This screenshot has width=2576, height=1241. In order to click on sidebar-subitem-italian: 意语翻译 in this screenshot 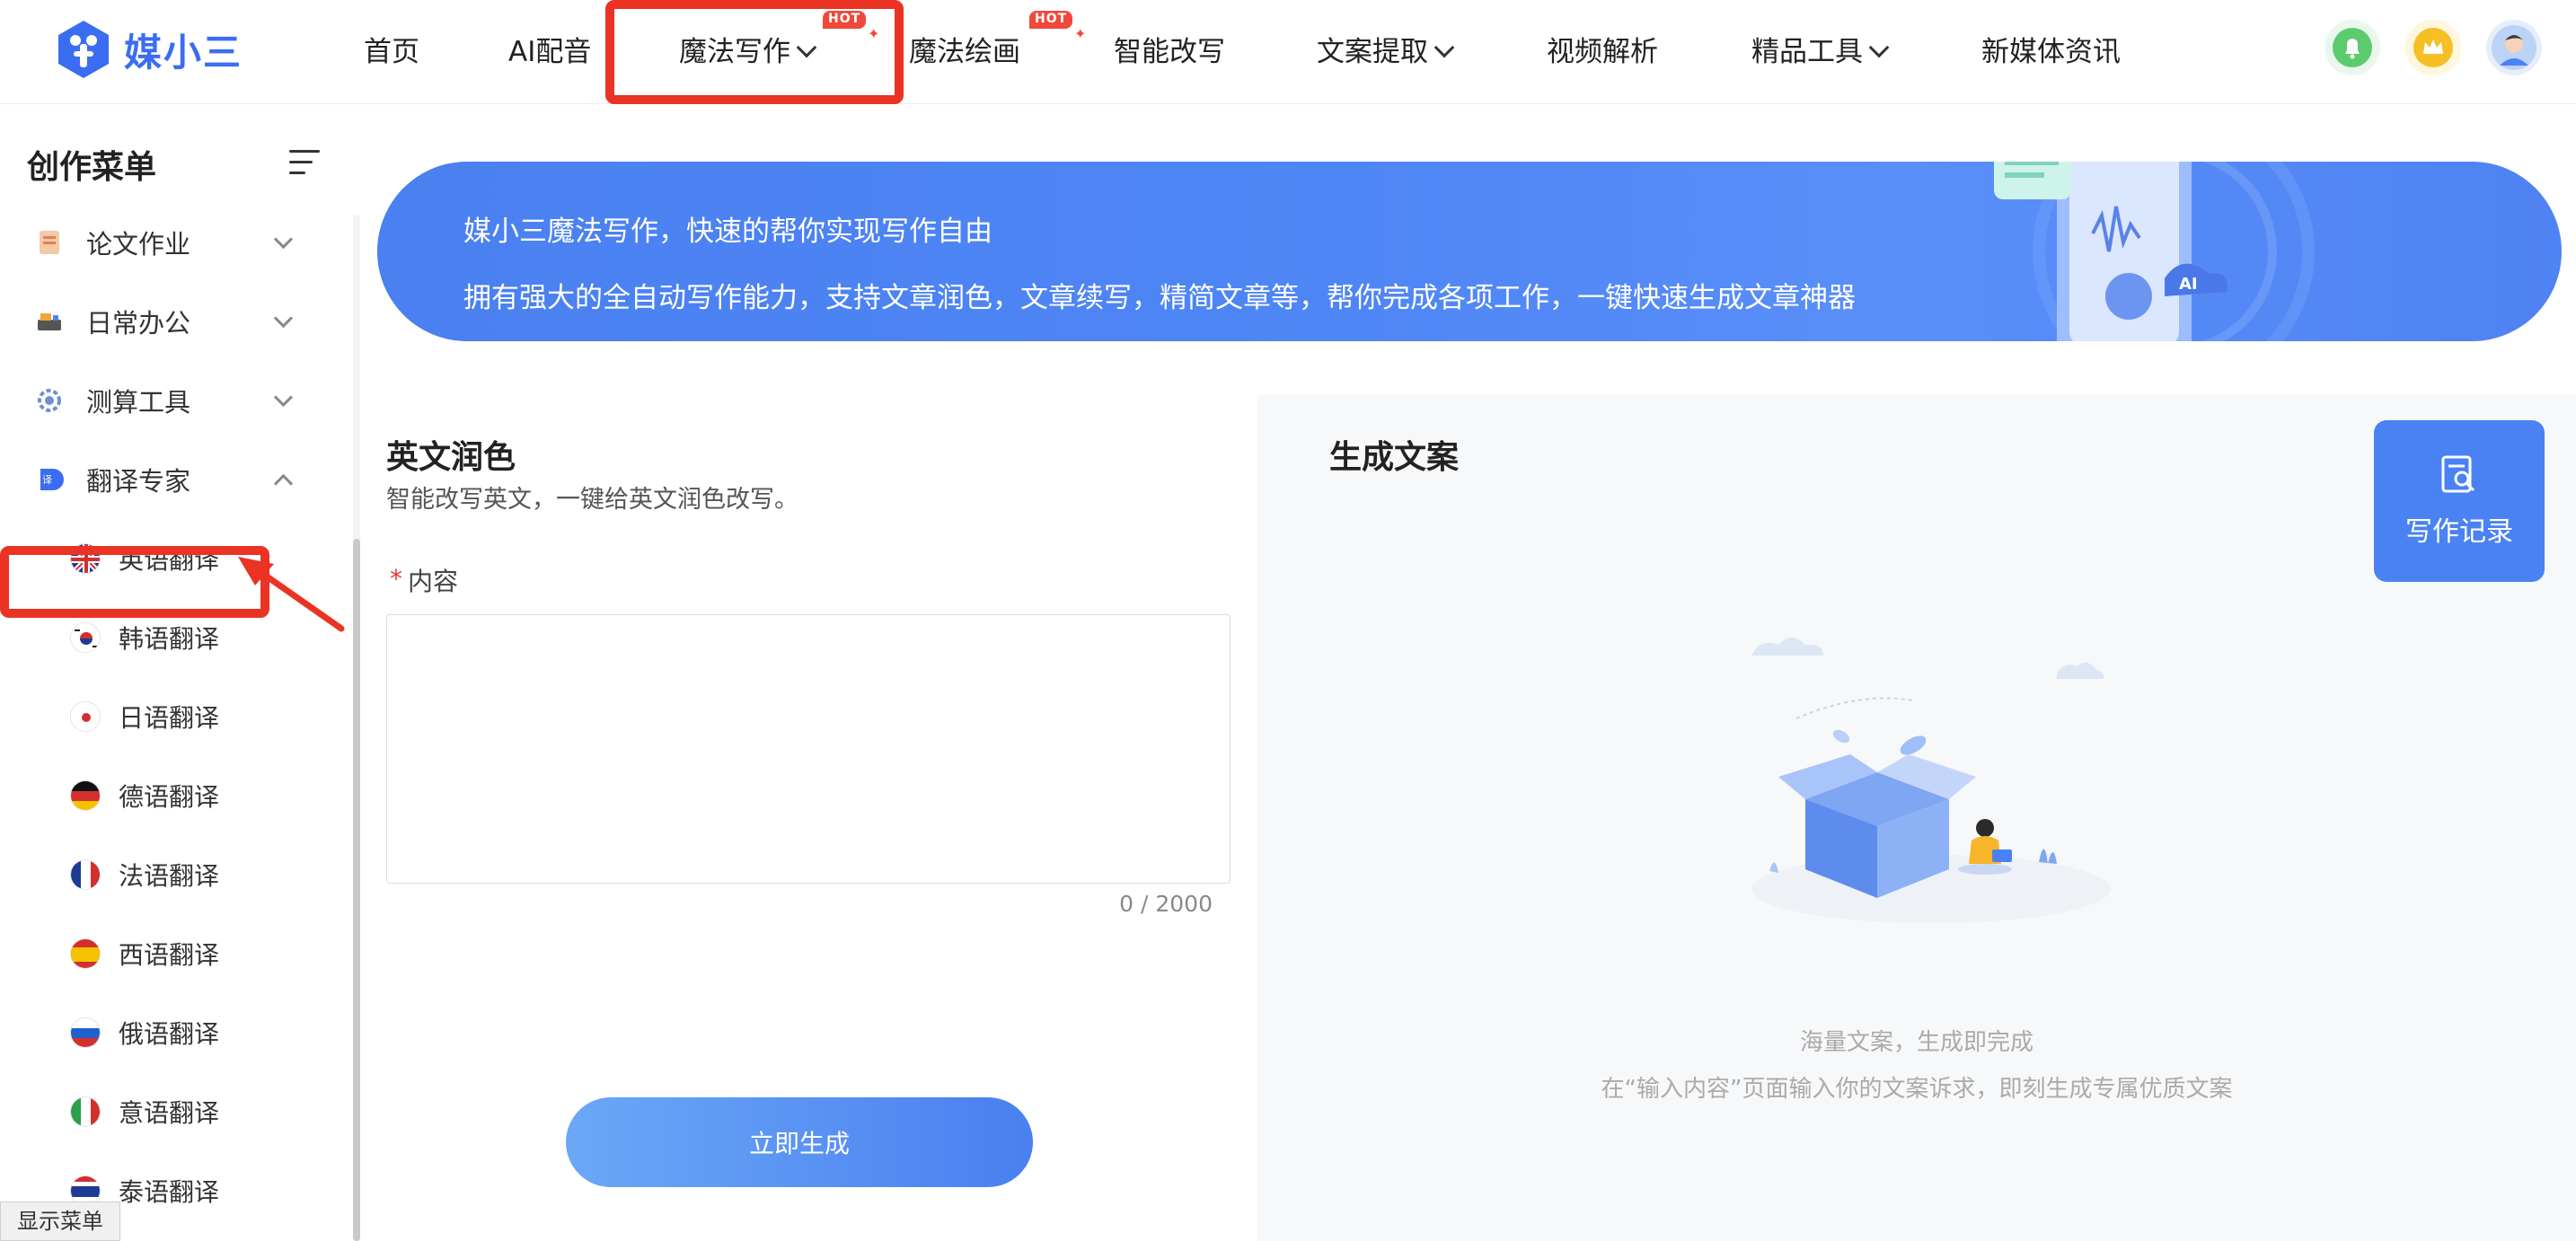, I will do `click(175, 1111)`.